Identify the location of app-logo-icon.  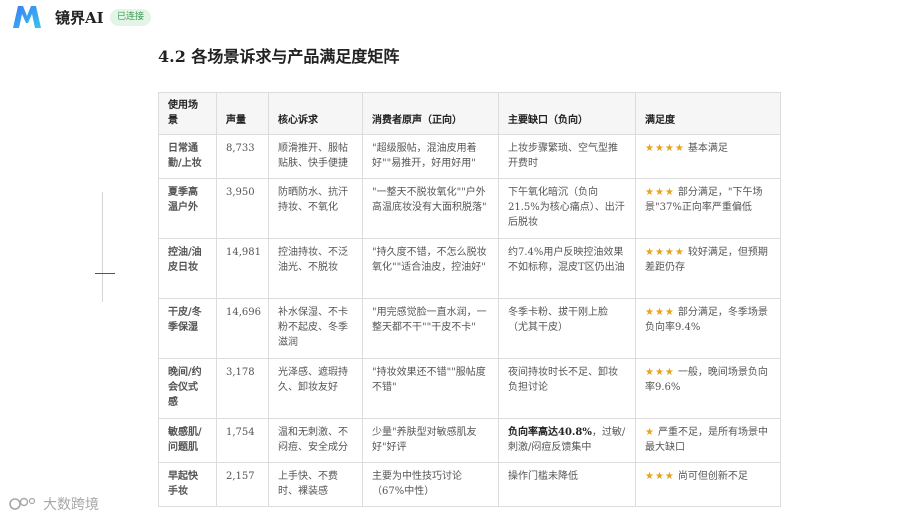
(27, 17).